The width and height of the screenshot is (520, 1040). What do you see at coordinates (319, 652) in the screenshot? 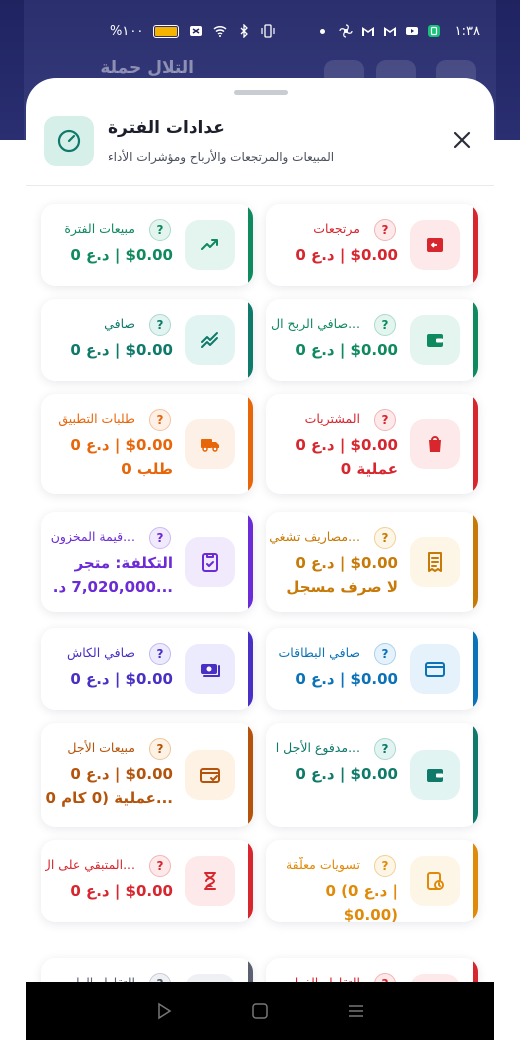
I see `metric-title: صافي البطاقات` at bounding box center [319, 652].